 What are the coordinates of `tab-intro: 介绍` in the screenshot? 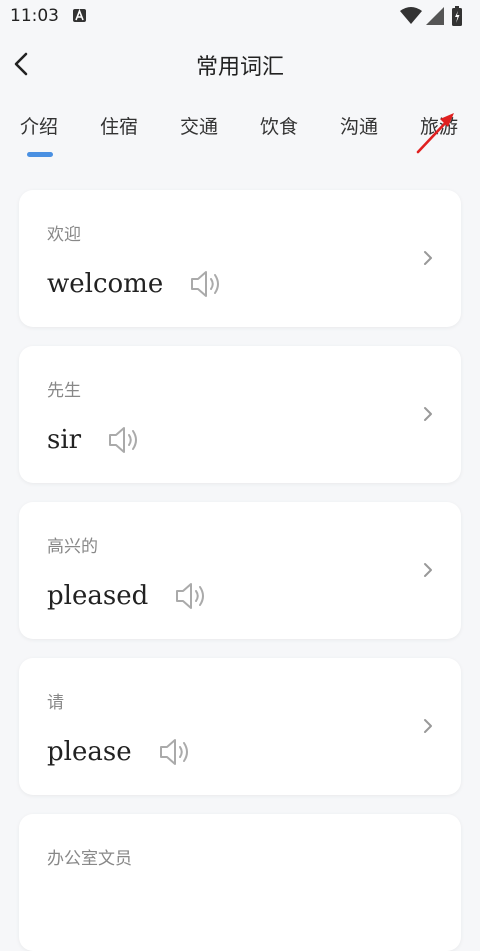 It's located at (39, 125).